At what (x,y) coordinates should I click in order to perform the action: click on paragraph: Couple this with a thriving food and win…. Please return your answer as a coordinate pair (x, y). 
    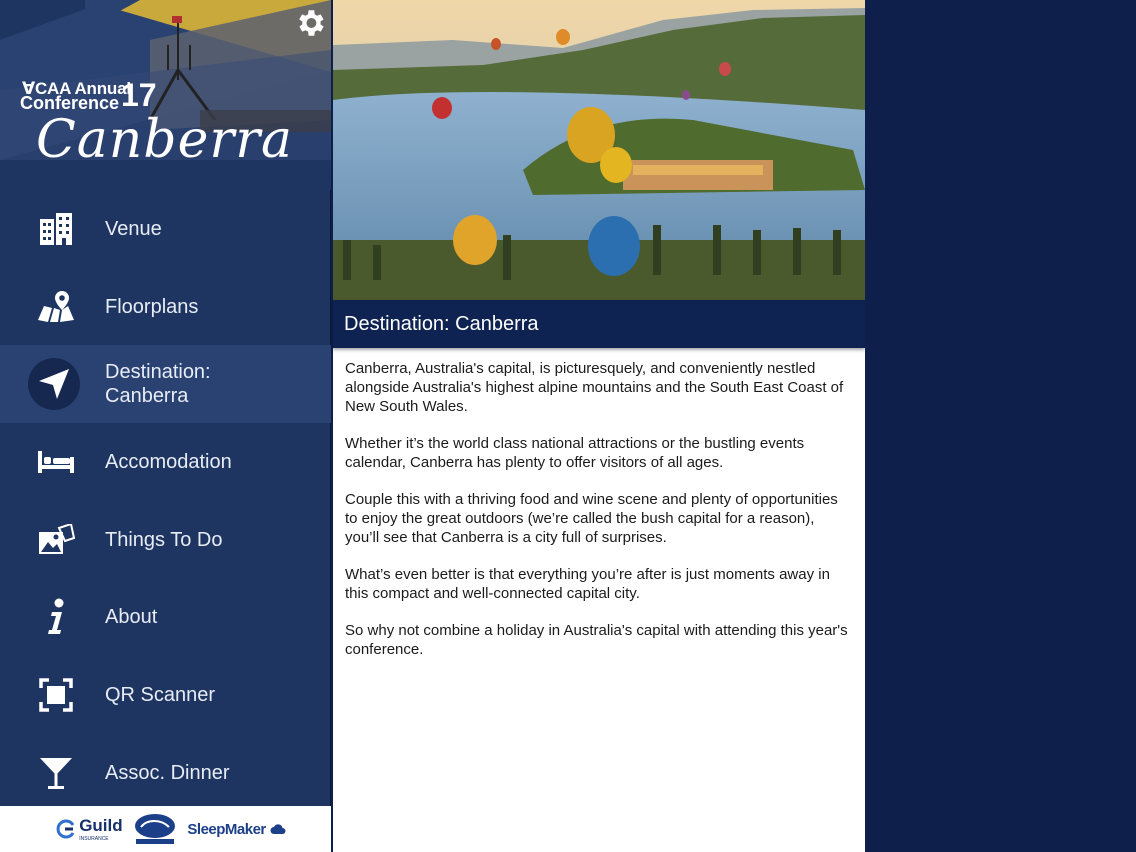
    Looking at the image, I should click on (591, 518).